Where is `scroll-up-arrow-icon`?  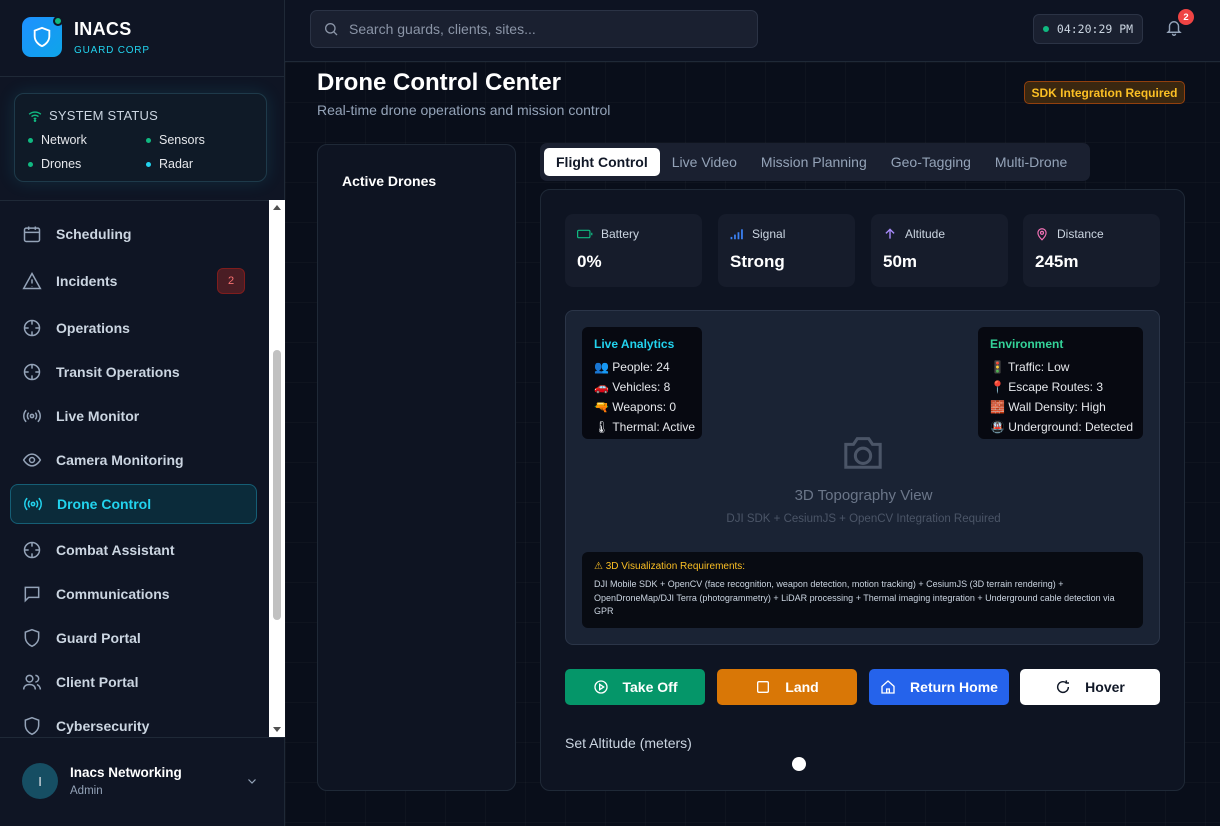 scroll-up-arrow-icon is located at coordinates (277, 207).